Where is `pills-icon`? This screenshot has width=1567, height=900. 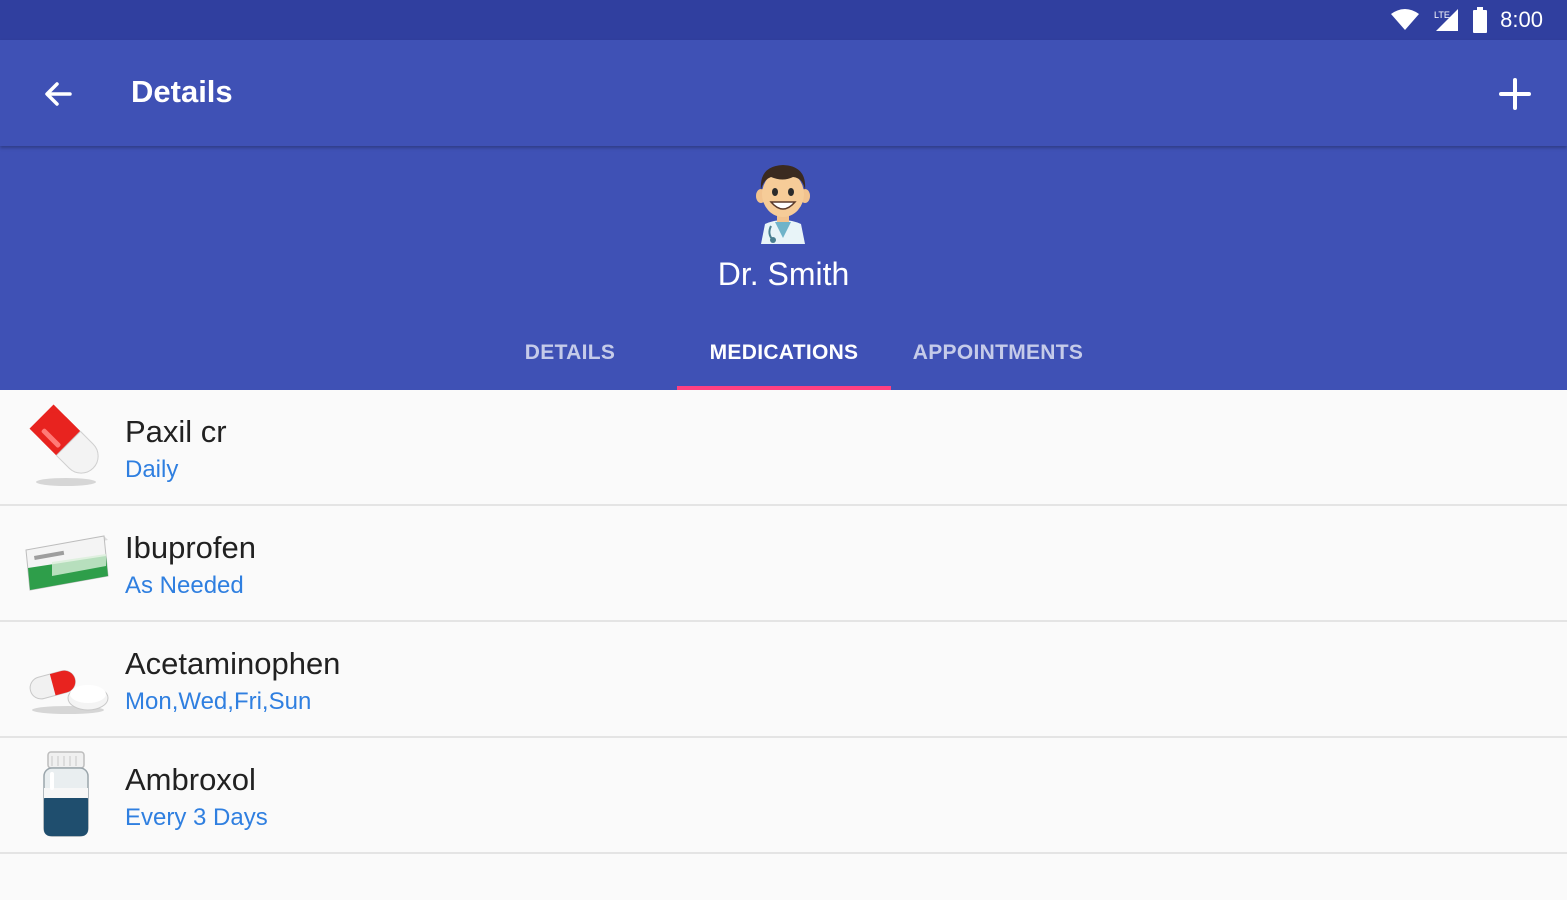
pills-icon is located at coordinates (69, 692).